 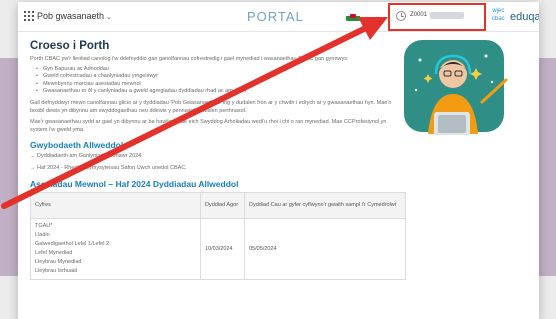 What do you see at coordinates (54, 252) in the screenshot?
I see `series-item: Lefel Mynediad` at bounding box center [54, 252].